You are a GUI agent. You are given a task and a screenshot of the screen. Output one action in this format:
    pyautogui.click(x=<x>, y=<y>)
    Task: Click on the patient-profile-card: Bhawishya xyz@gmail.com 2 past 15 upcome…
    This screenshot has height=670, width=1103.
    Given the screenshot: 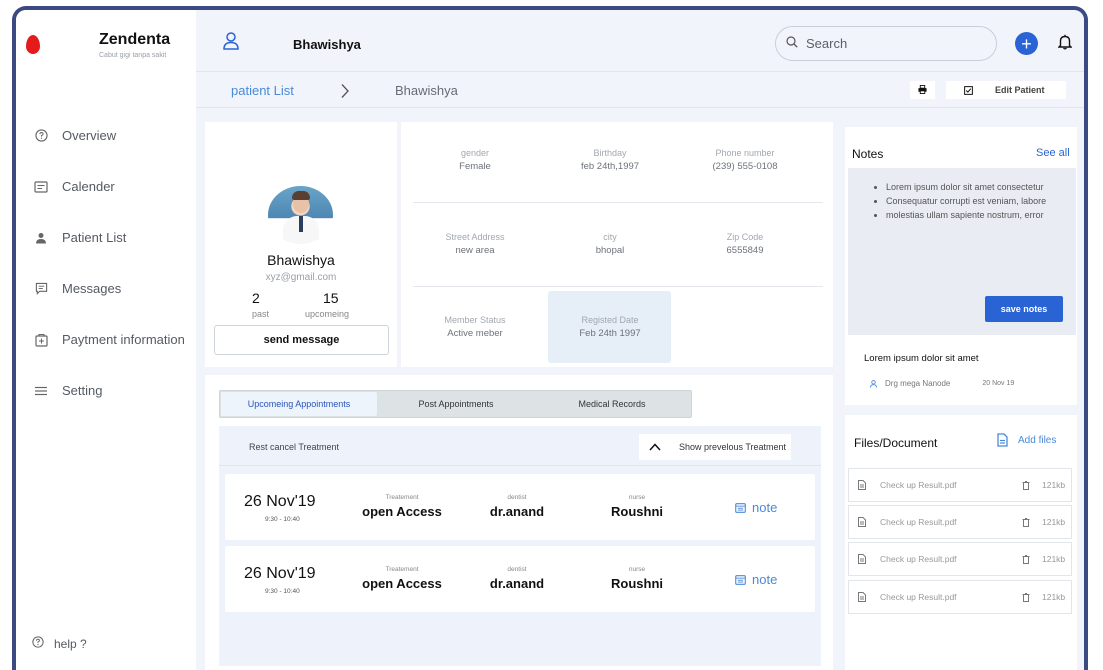 What is the action you would take?
    pyautogui.click(x=301, y=244)
    